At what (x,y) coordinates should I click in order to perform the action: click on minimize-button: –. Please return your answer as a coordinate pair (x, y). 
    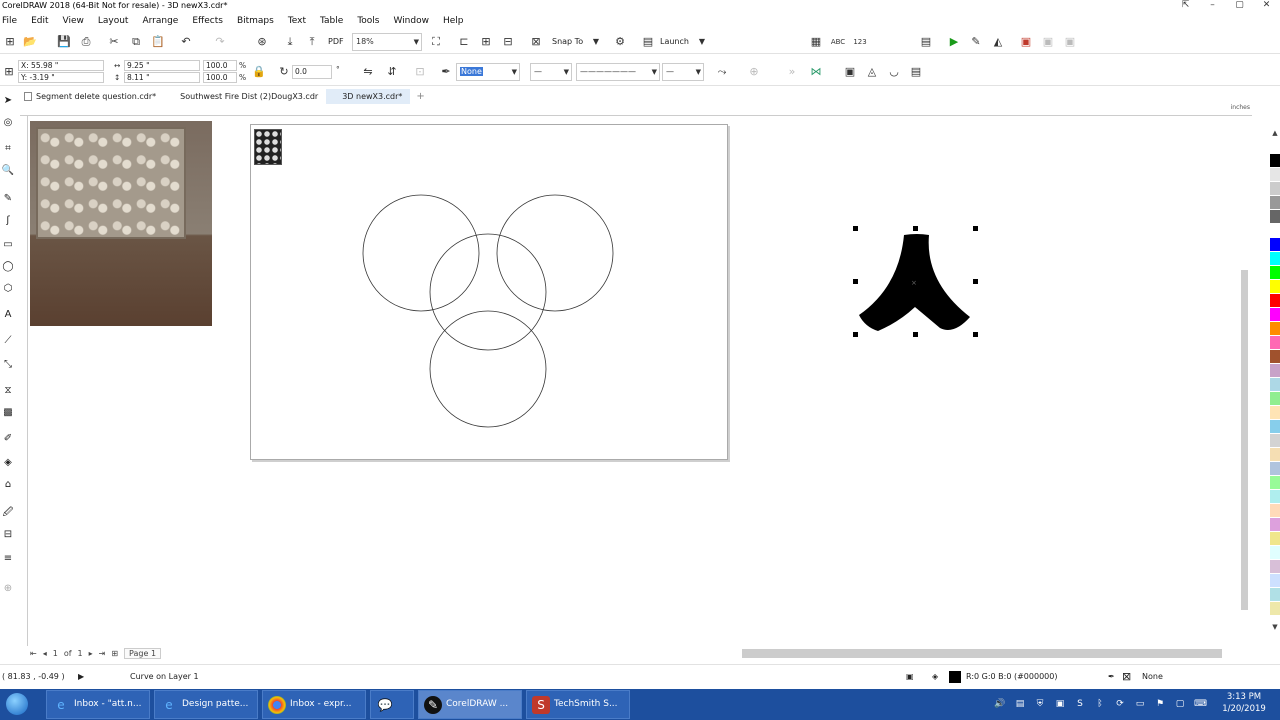
    Looking at the image, I should click on (1212, 6).